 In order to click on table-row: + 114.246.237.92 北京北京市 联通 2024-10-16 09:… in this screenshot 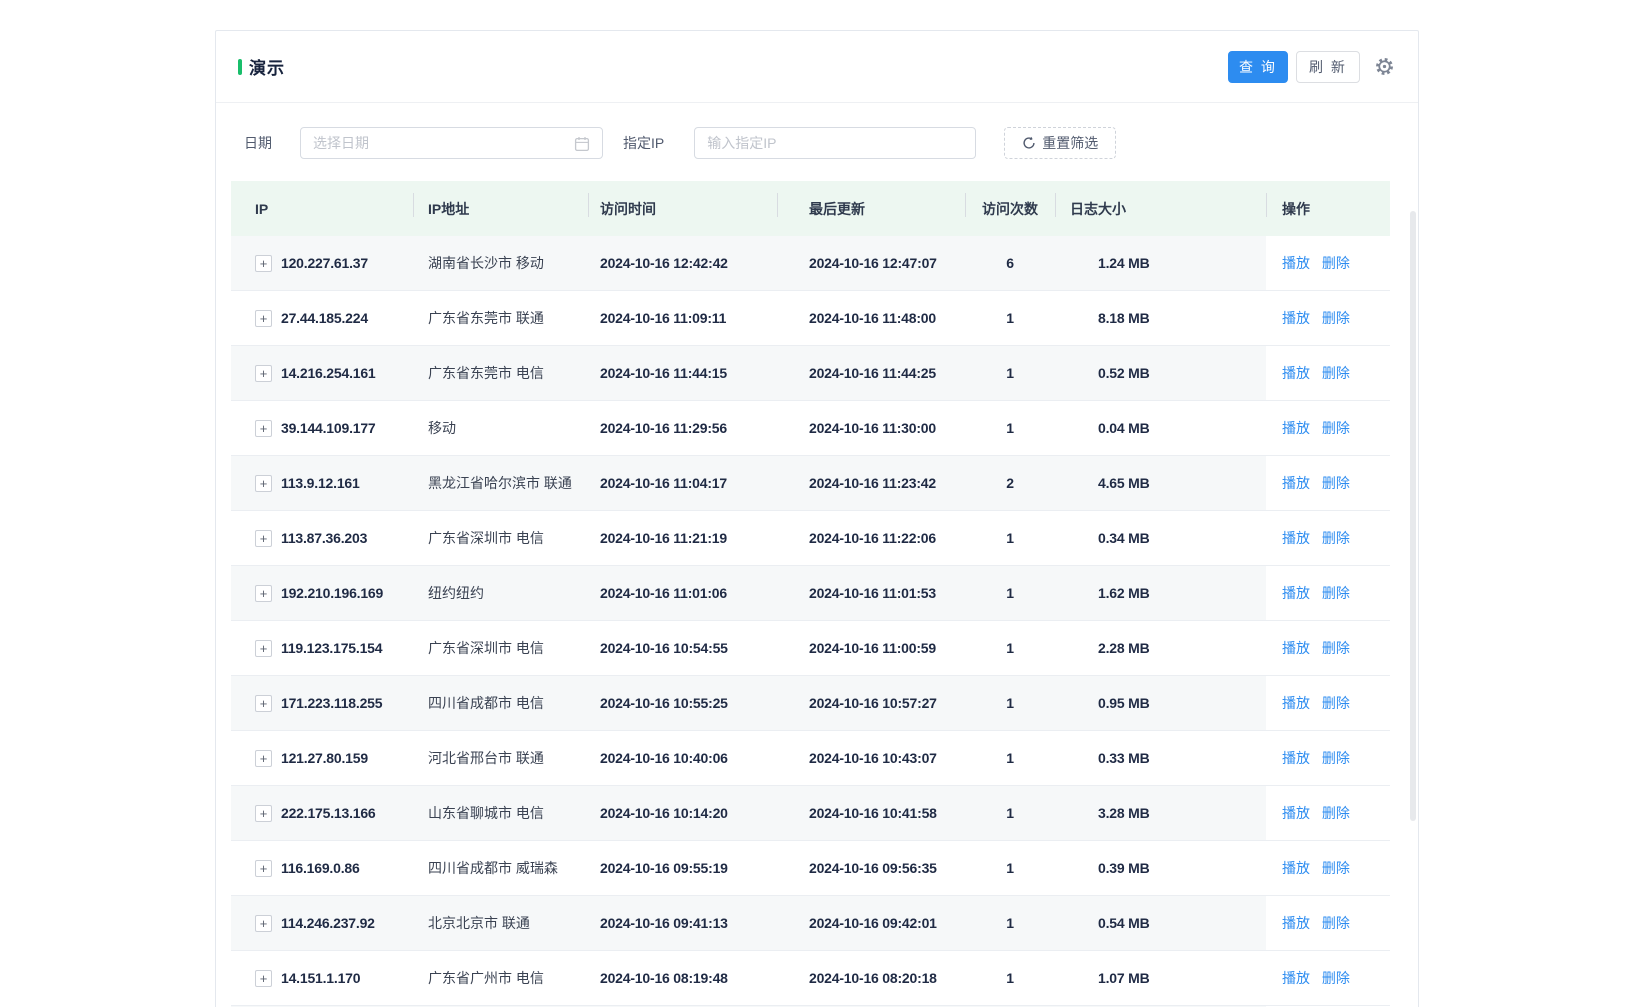, I will do `click(810, 923)`.